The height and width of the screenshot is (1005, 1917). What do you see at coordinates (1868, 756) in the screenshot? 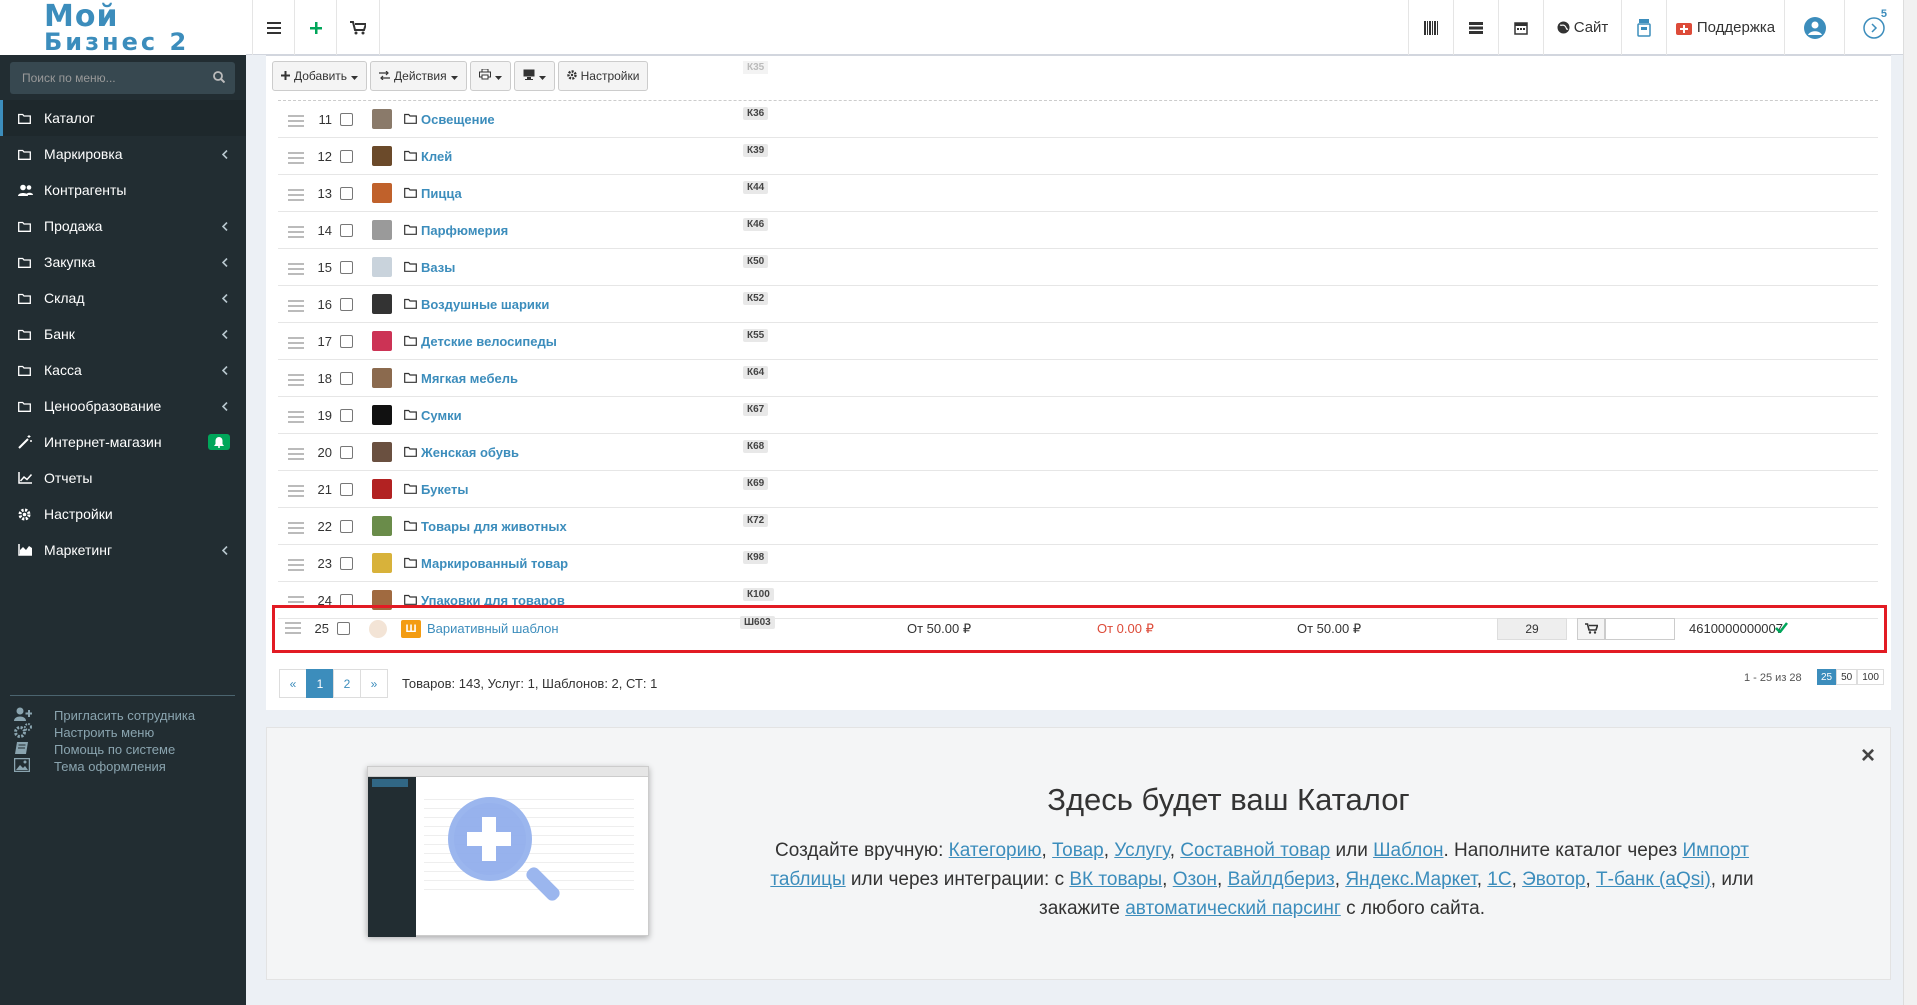
I see `close-button: ×` at bounding box center [1868, 756].